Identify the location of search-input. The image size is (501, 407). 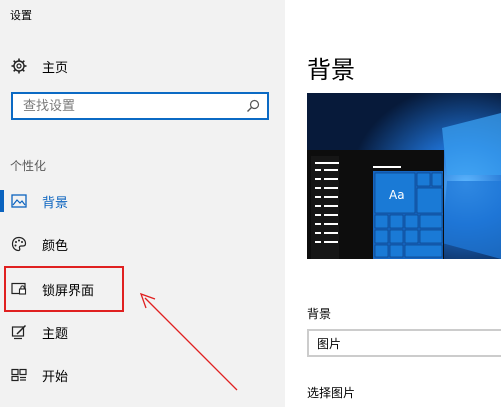
(129, 106).